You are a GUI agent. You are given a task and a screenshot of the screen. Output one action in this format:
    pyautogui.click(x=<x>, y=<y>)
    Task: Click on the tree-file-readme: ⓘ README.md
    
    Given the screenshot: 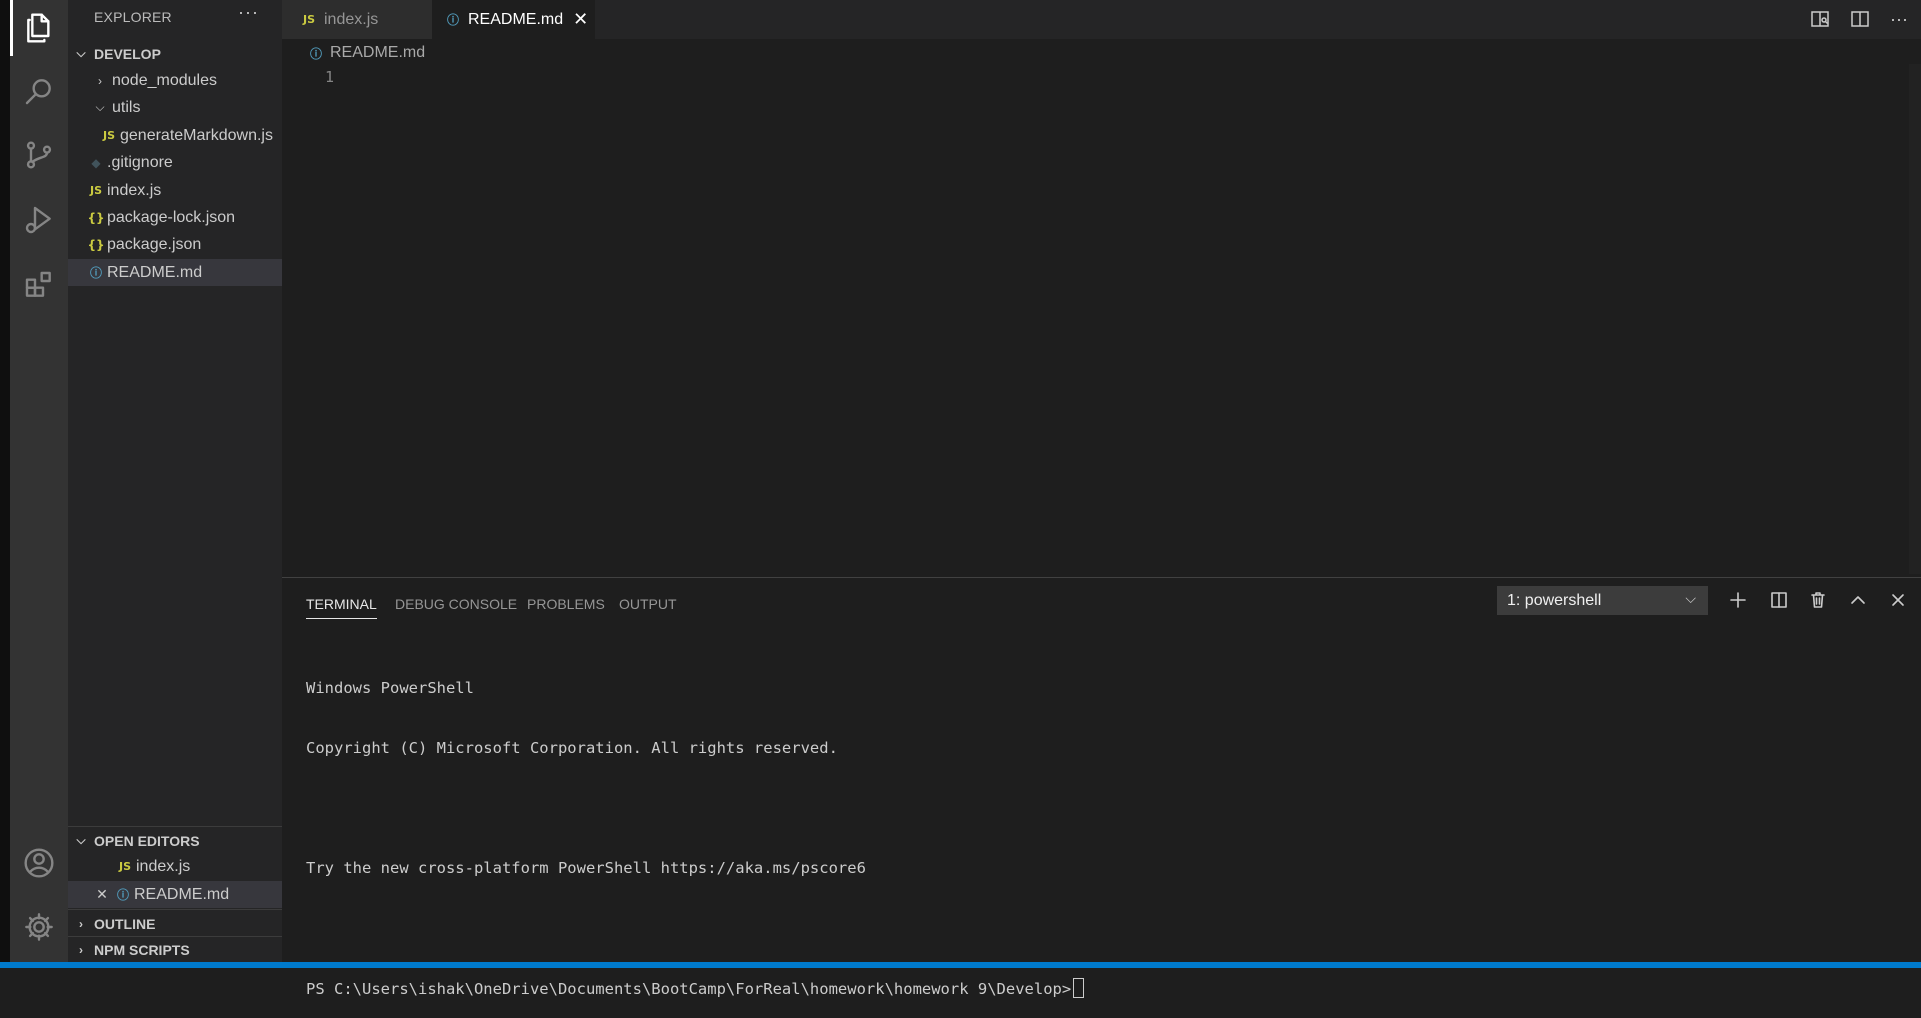 What is the action you would take?
    pyautogui.click(x=175, y=272)
    